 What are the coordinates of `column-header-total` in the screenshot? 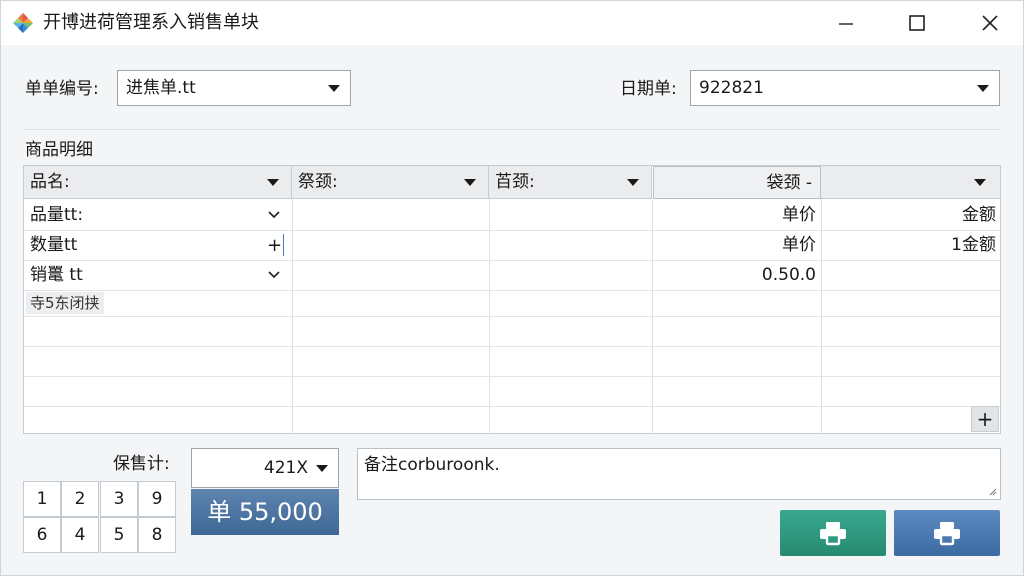 It's located at (910, 182).